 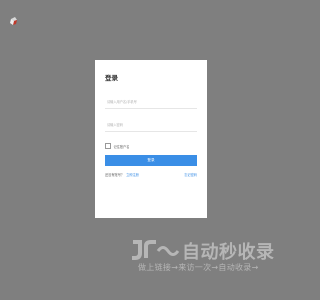 I want to click on register-prompt: 还没有账号？ 立即注册, so click(x=122, y=174).